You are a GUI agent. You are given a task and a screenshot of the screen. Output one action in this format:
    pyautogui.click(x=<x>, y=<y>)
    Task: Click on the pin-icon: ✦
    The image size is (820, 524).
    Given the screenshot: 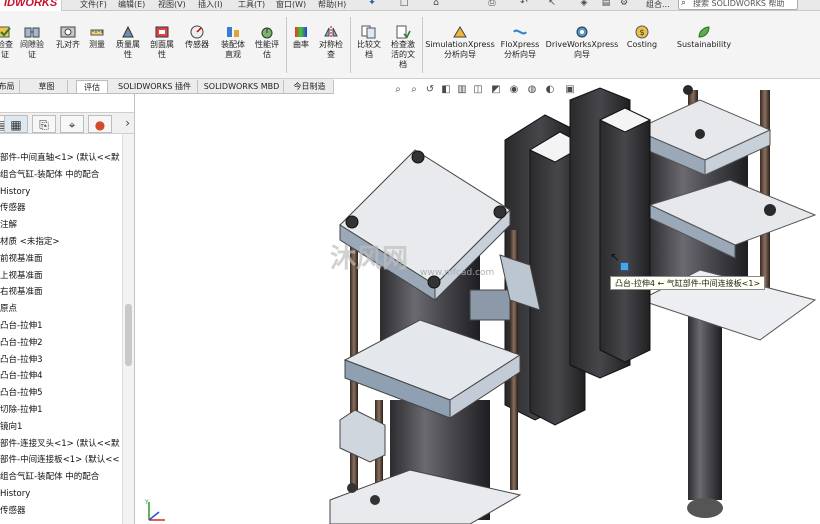 What is the action you would take?
    pyautogui.click(x=372, y=4)
    